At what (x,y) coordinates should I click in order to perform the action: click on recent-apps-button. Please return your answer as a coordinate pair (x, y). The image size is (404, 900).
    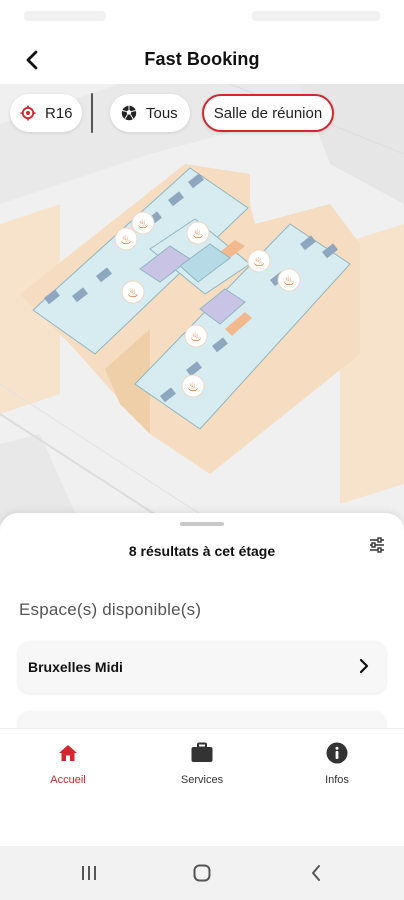
    Looking at the image, I should click on (89, 873).